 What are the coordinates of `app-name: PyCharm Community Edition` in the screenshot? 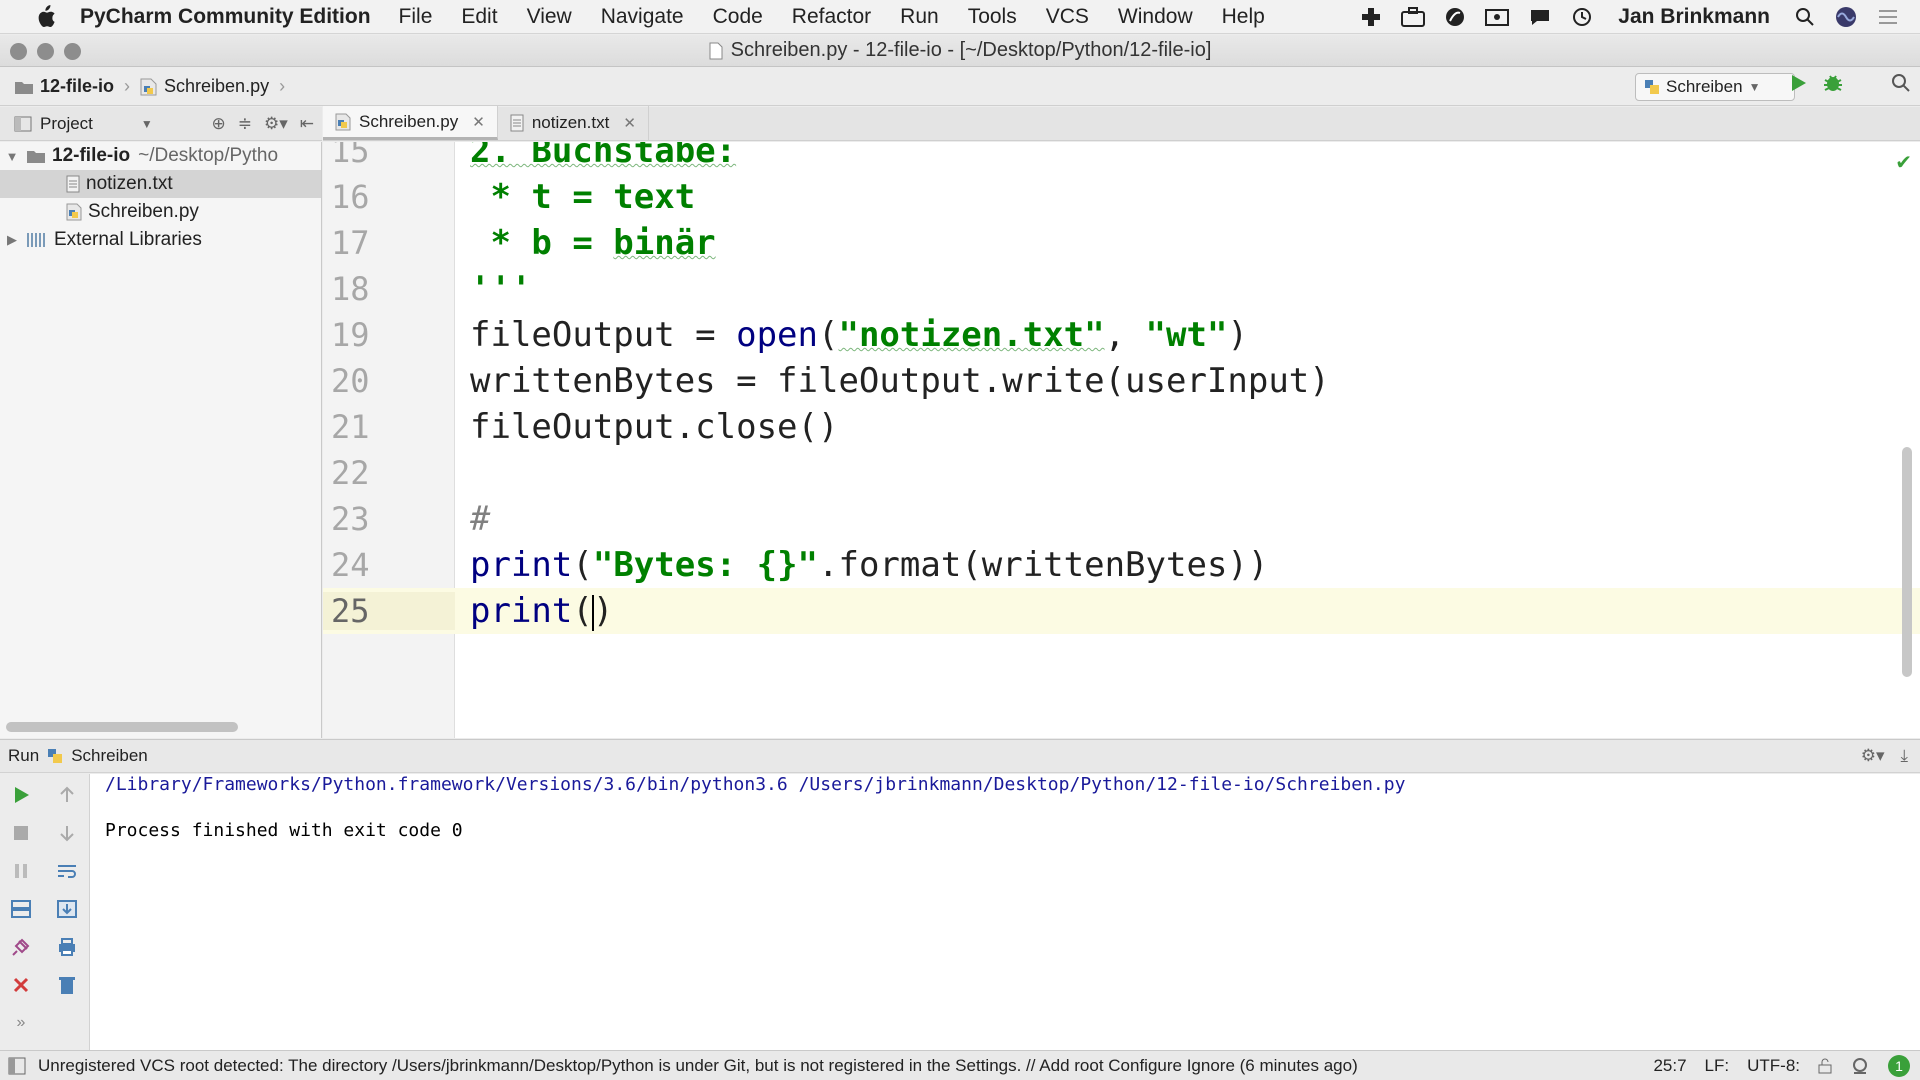 It's located at (225, 17).